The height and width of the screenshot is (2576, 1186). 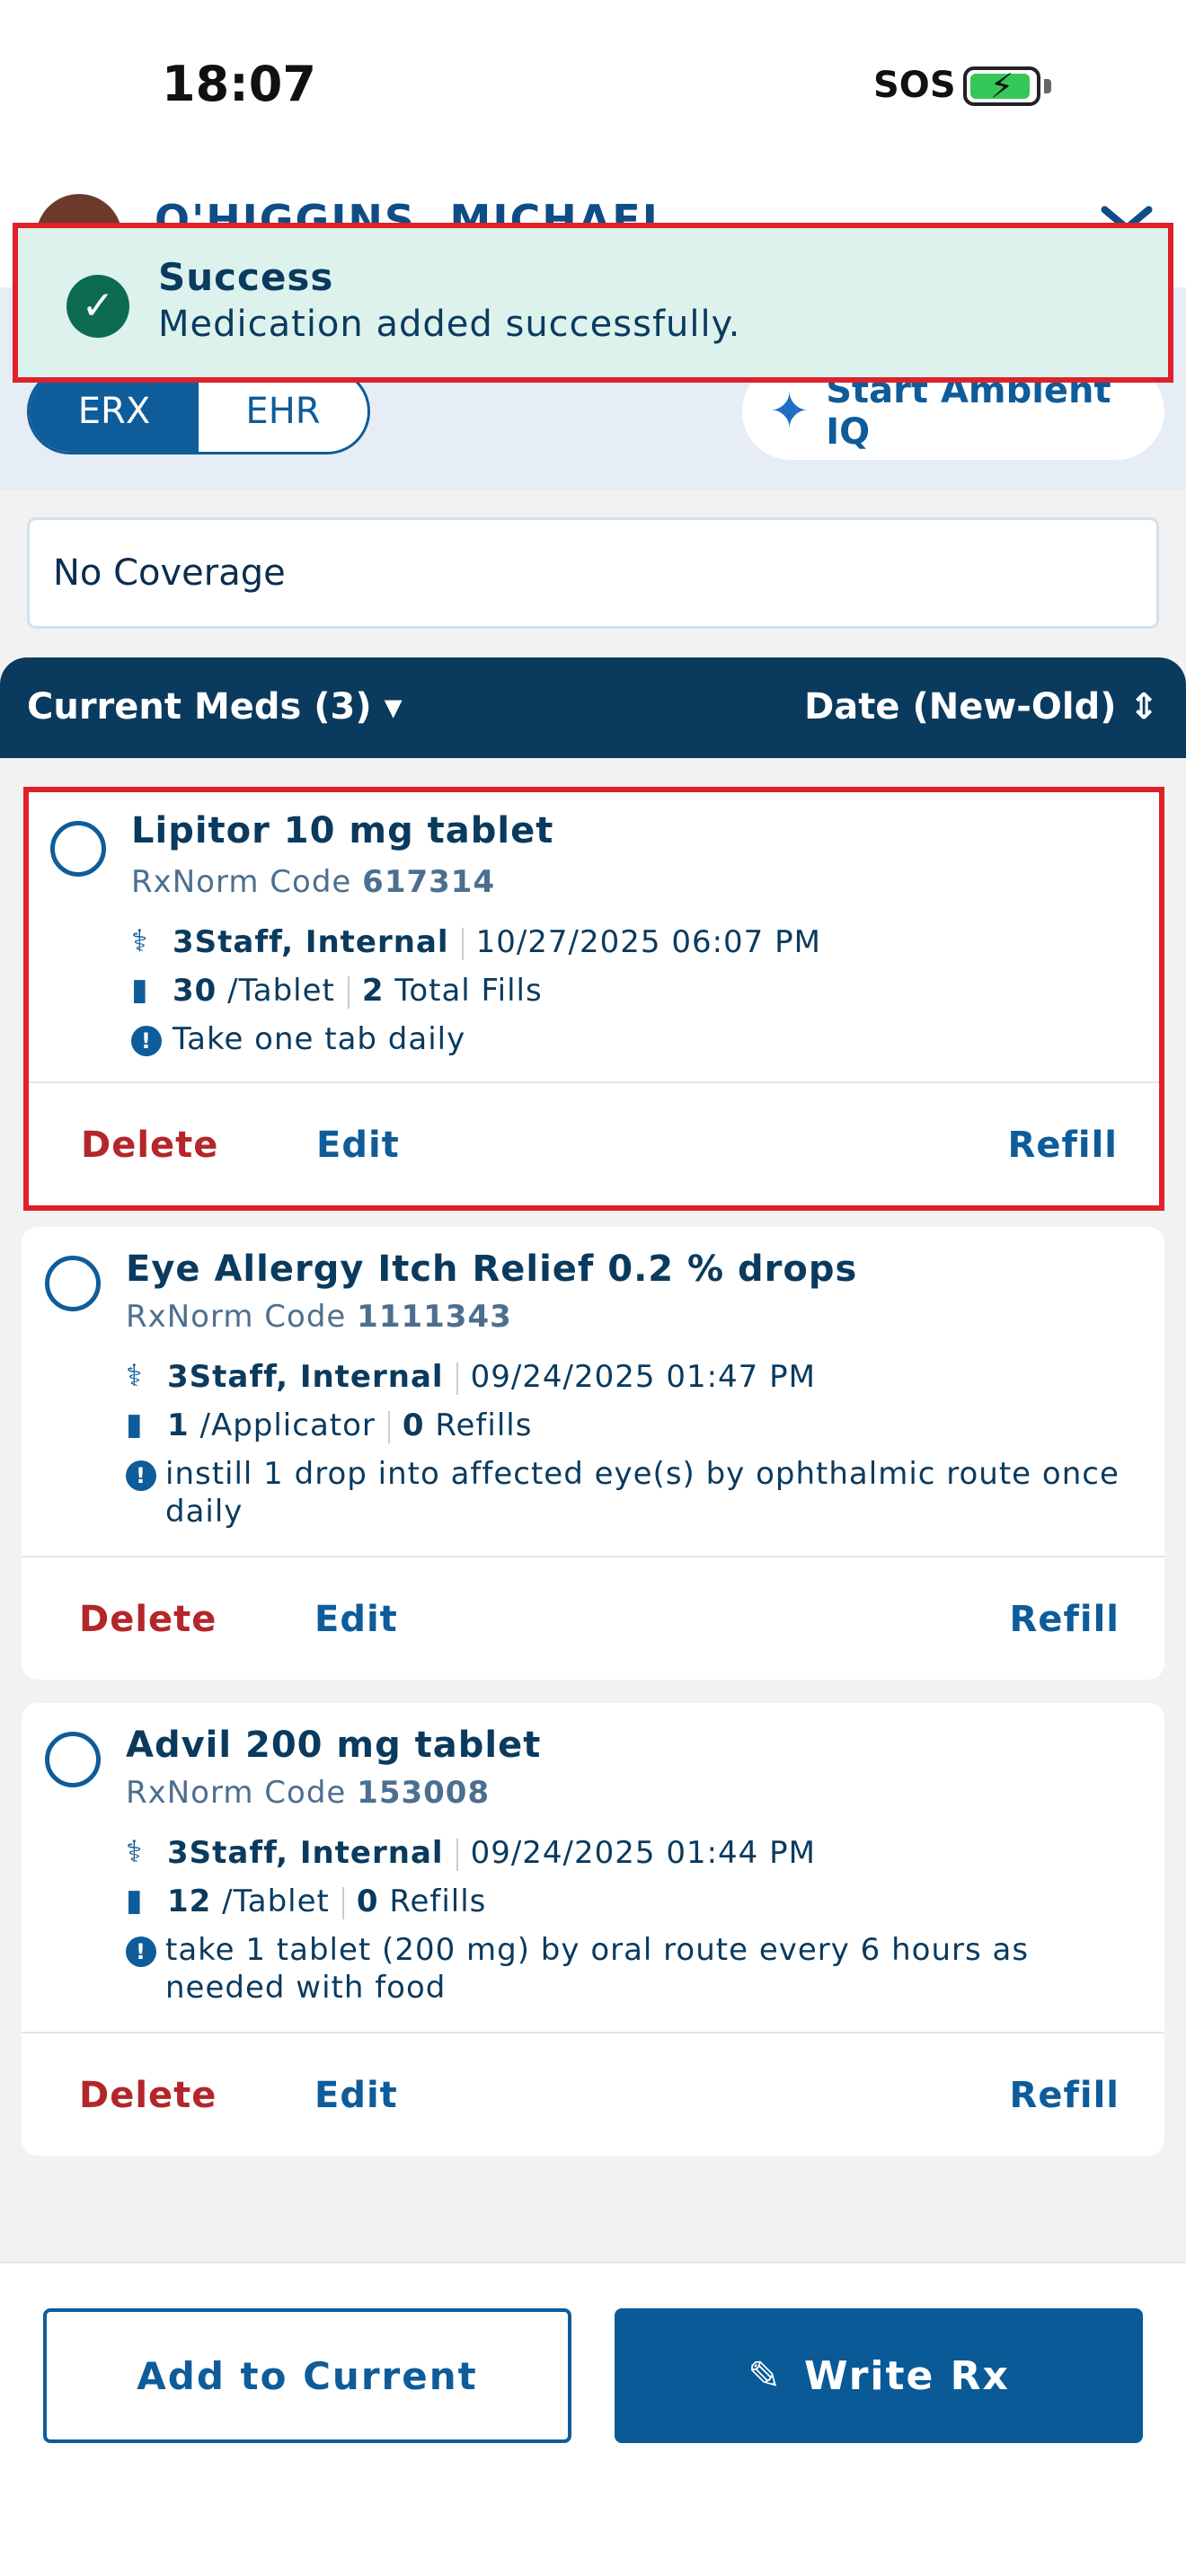 What do you see at coordinates (765, 2375) in the screenshot?
I see `pencil-icon: ✎` at bounding box center [765, 2375].